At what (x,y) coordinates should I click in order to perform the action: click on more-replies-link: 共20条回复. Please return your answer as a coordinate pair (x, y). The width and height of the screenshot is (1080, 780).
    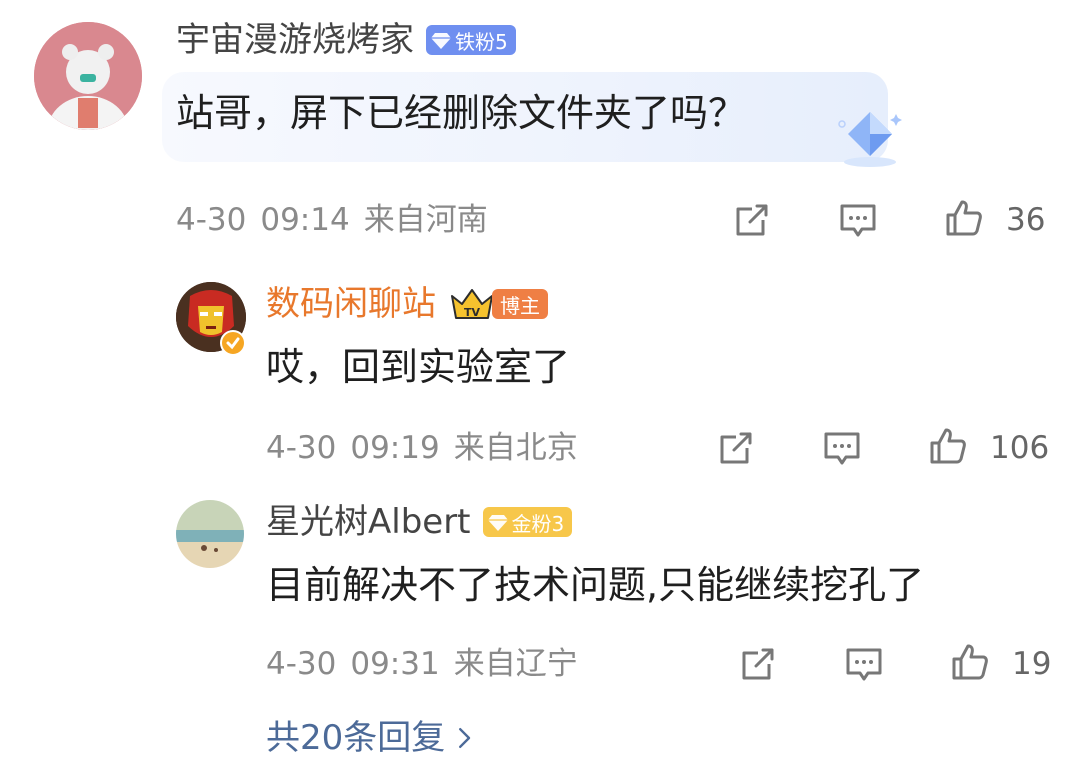
    Looking at the image, I should click on (369, 738).